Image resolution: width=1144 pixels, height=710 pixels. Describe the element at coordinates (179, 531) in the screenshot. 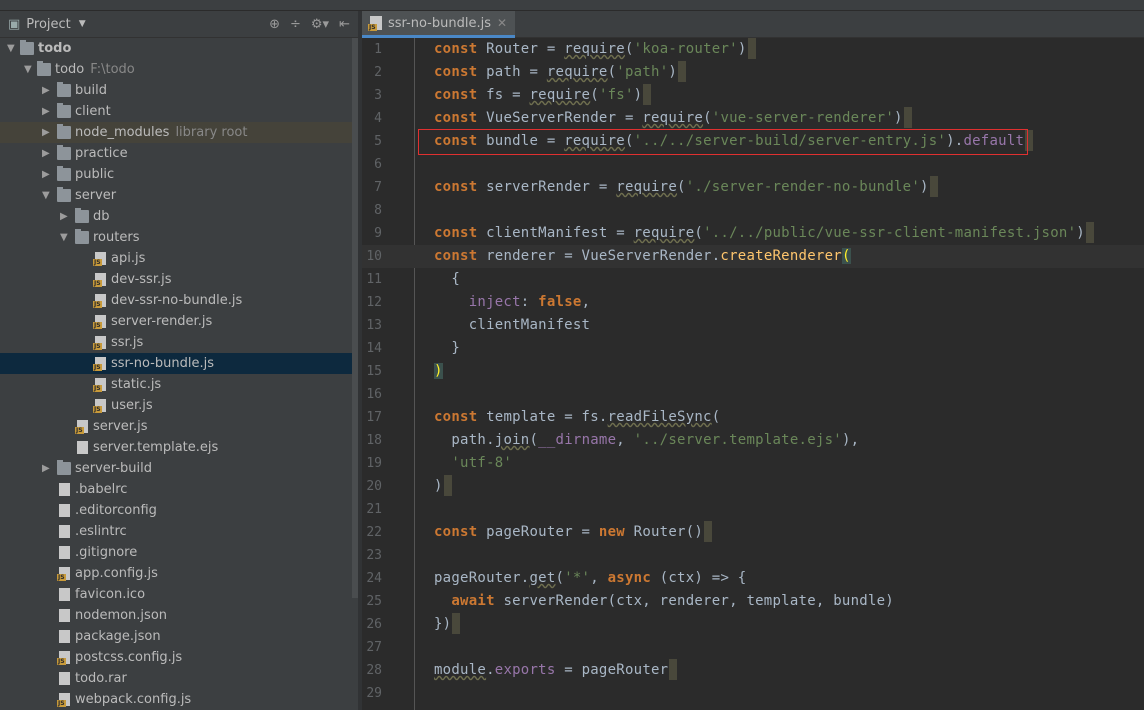

I see `tree-item: .eslintrc` at that location.